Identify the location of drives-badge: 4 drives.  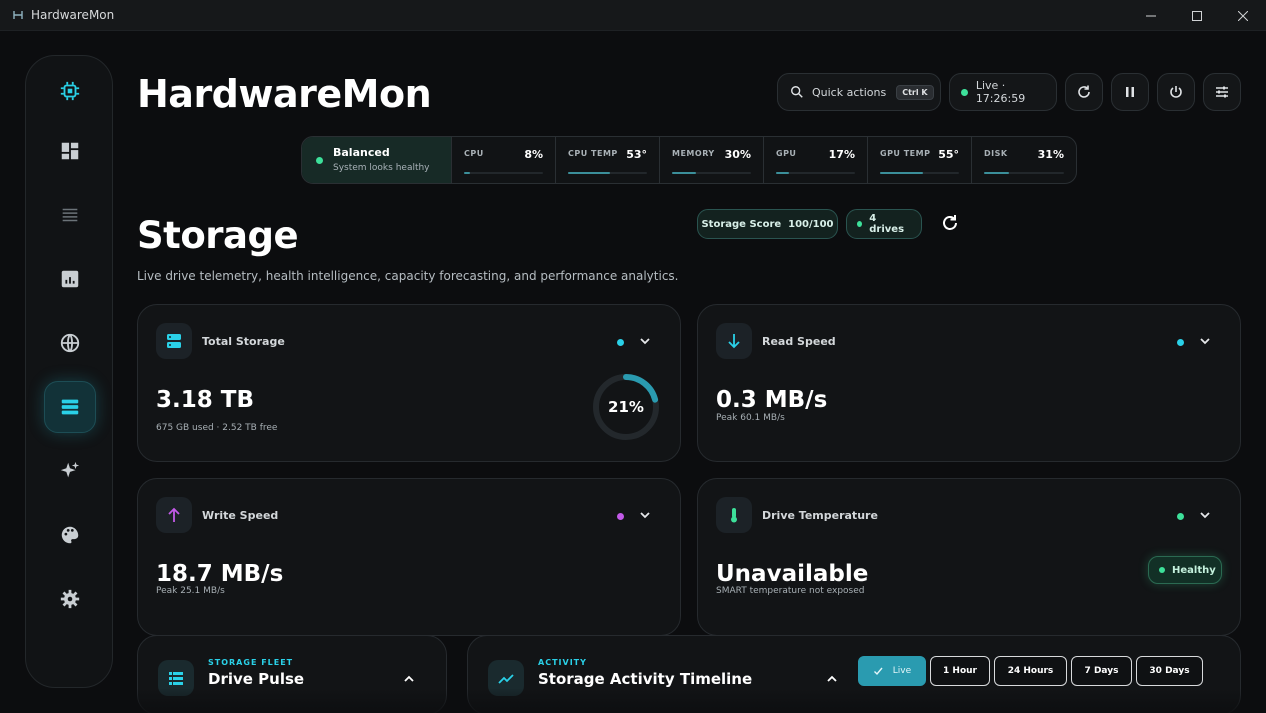
(884, 224).